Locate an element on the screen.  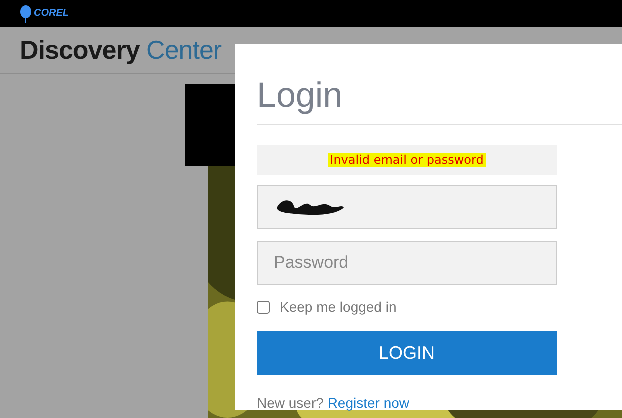
email-field is located at coordinates (407, 207).